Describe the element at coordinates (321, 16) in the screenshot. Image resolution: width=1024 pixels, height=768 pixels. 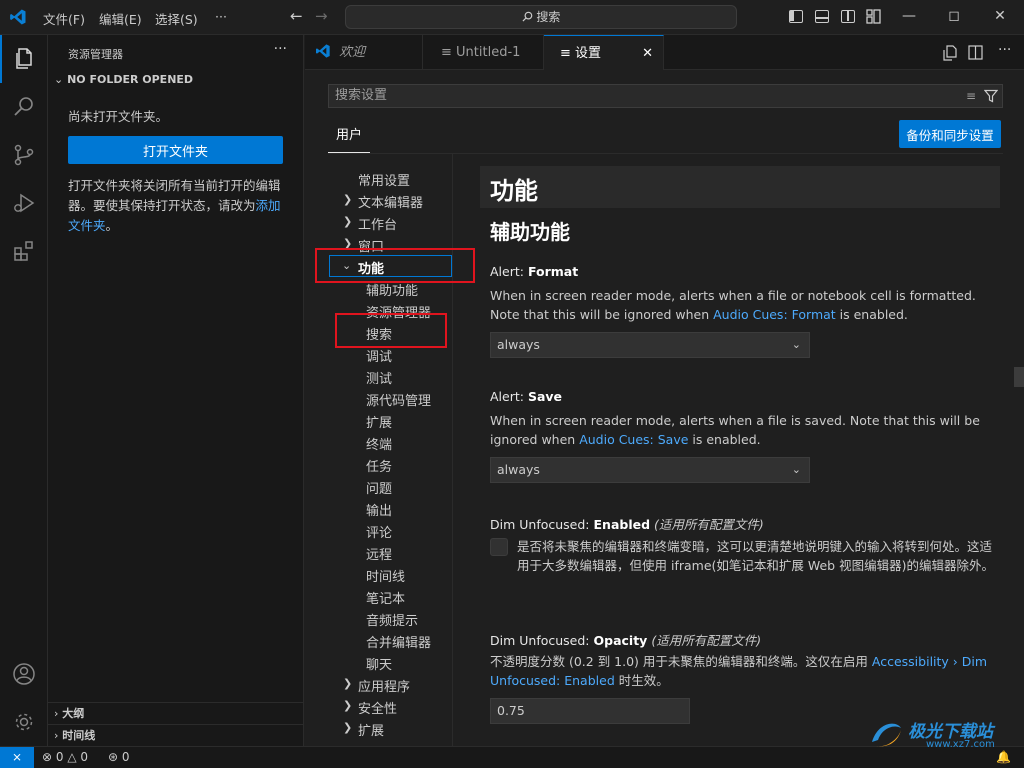
I see `forward-arrow-icon: →` at that location.